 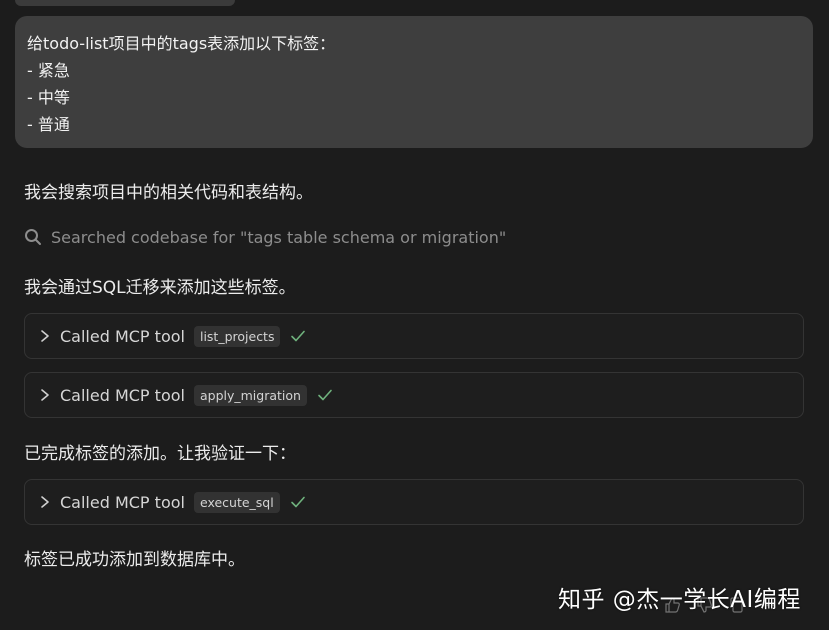 I want to click on user-message-line: - 普通, so click(x=48, y=124).